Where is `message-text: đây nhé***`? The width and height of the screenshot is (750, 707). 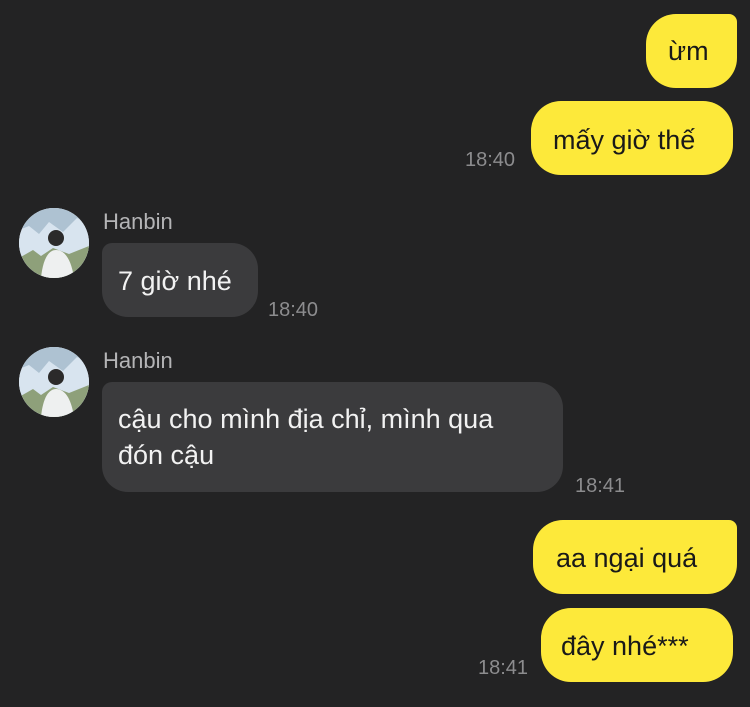
message-text: đây nhé*** is located at coordinates (625, 646).